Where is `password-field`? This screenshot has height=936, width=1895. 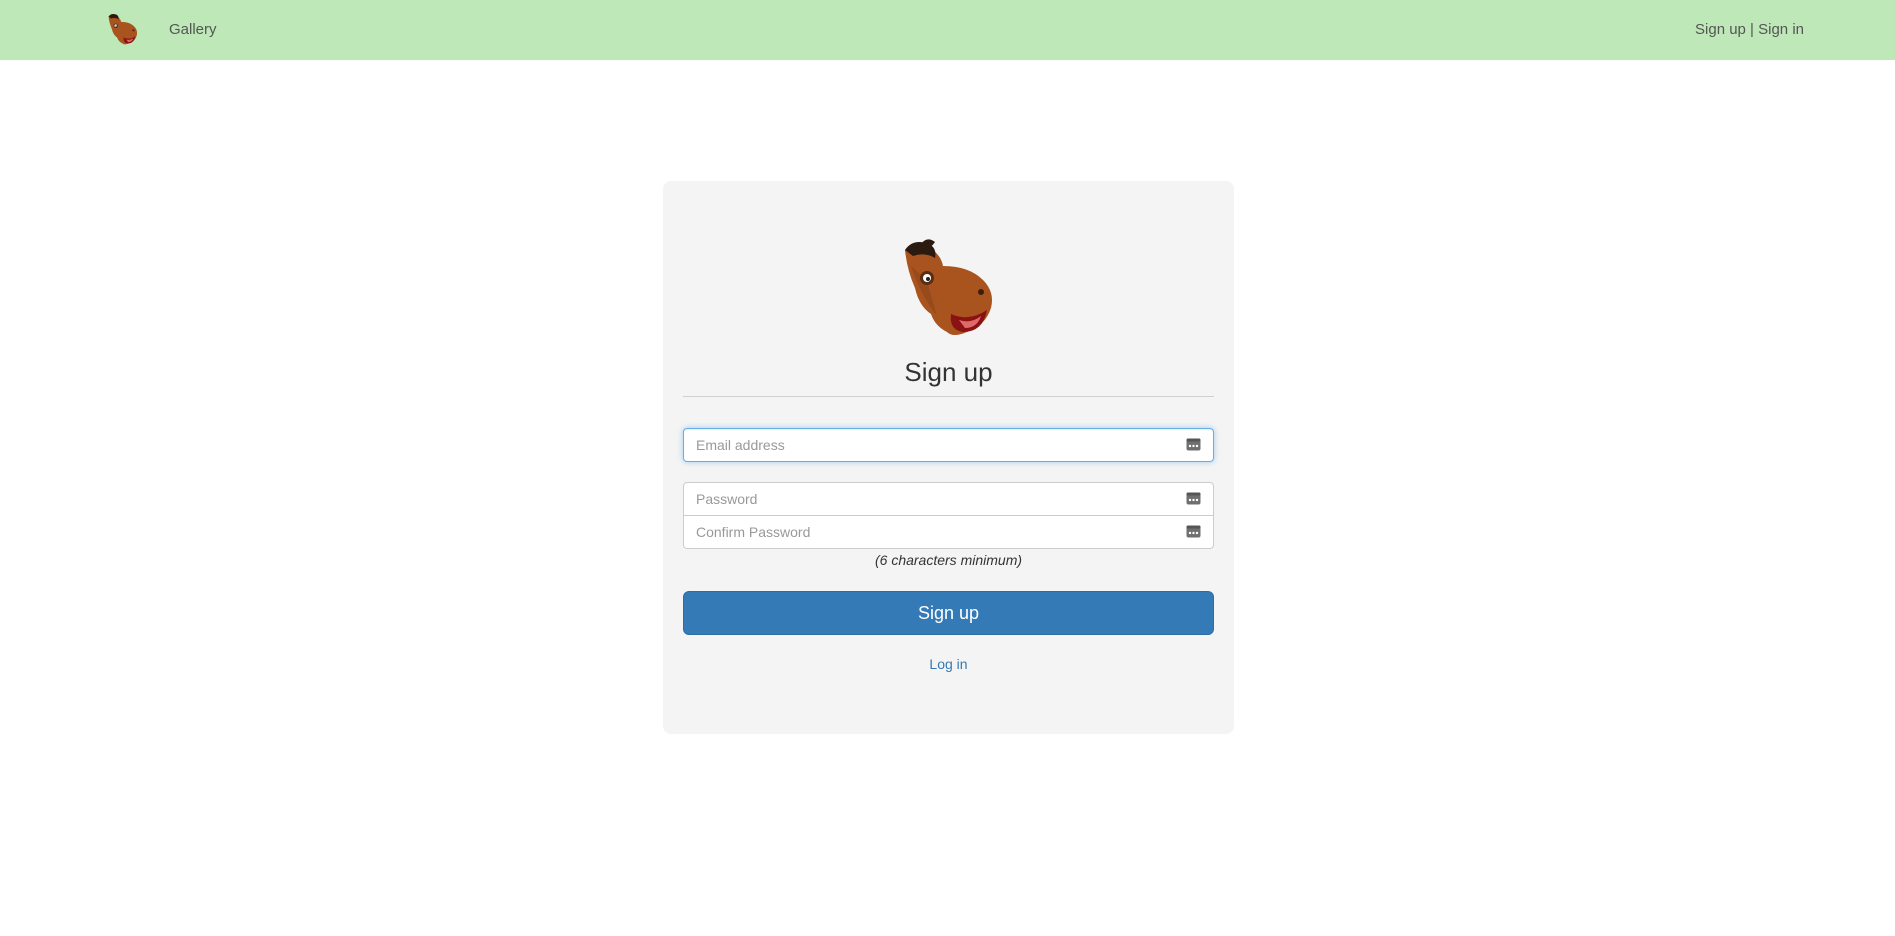 password-field is located at coordinates (948, 499).